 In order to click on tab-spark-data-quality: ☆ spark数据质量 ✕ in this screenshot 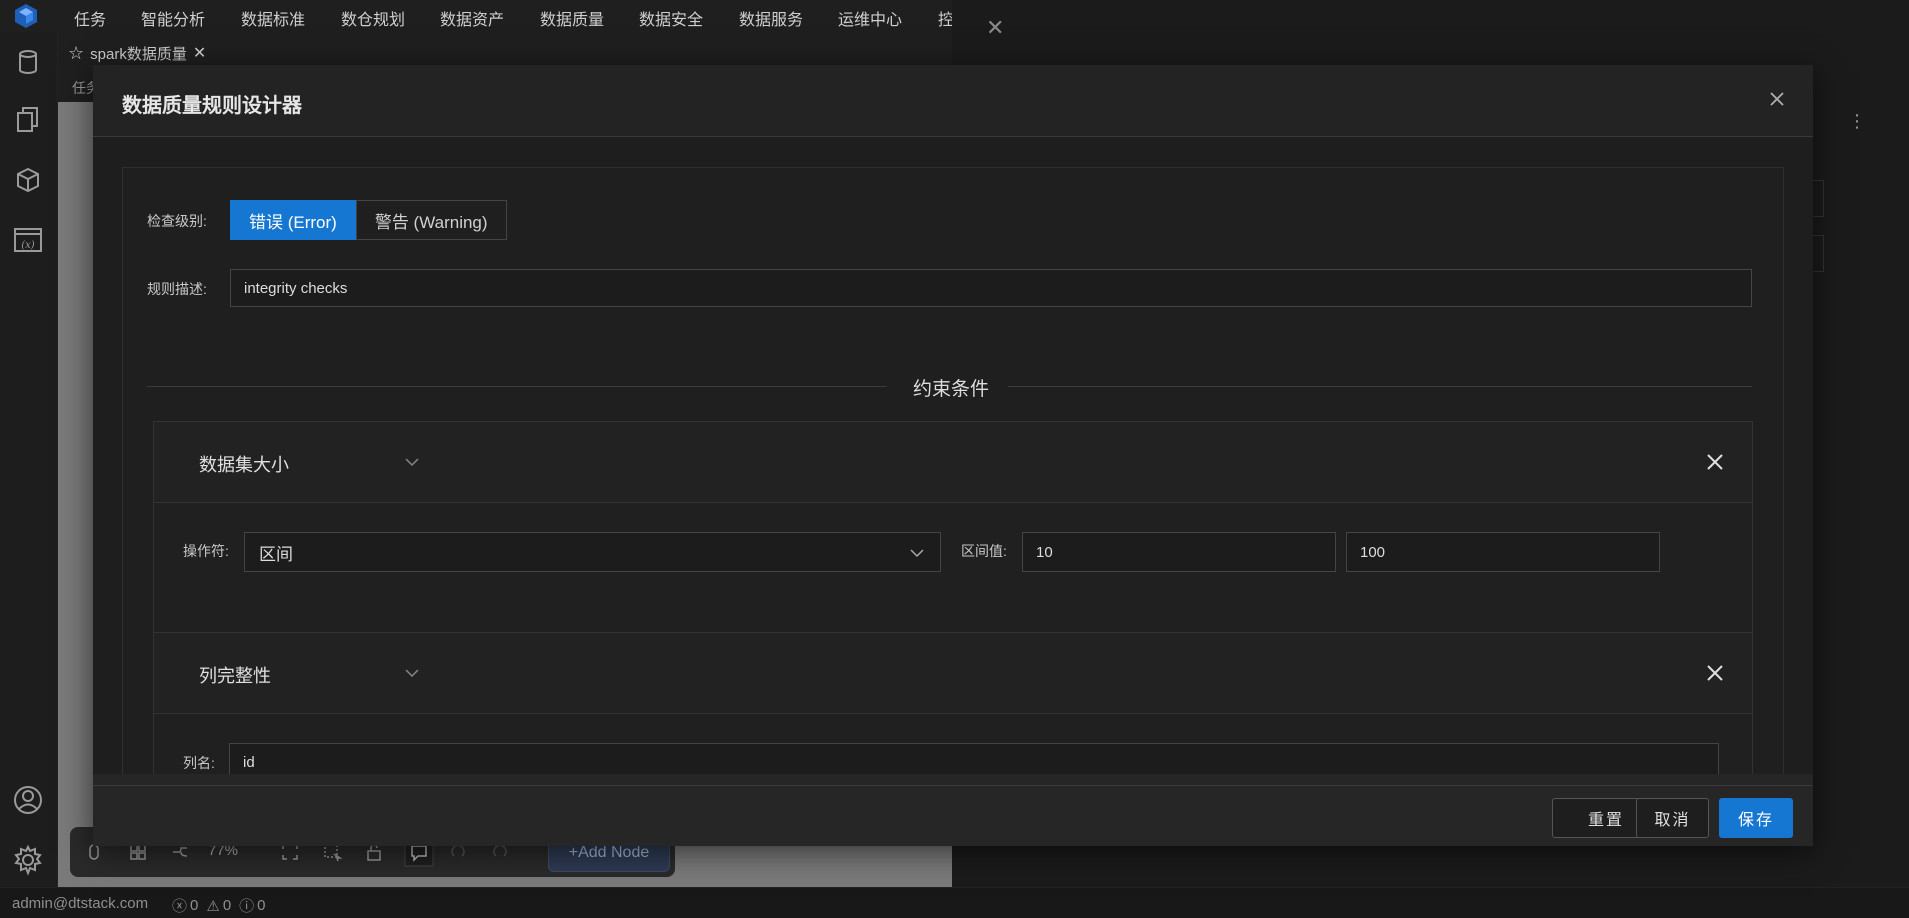, I will do `click(137, 53)`.